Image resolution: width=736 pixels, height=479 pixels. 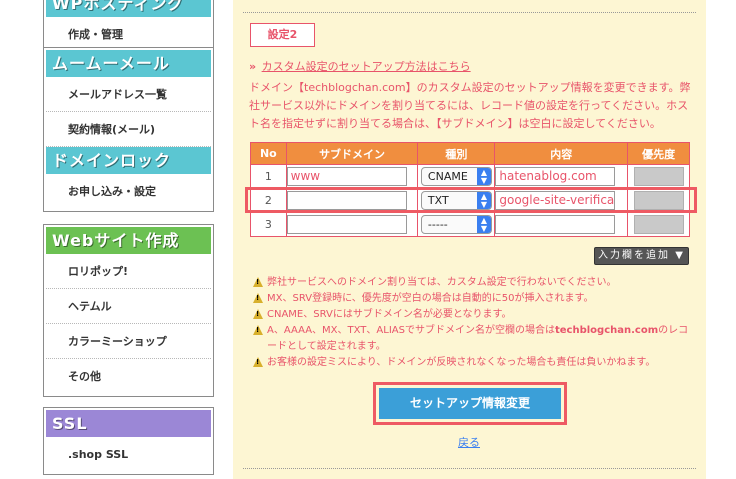 I want to click on col-no: No, so click(x=268, y=153).